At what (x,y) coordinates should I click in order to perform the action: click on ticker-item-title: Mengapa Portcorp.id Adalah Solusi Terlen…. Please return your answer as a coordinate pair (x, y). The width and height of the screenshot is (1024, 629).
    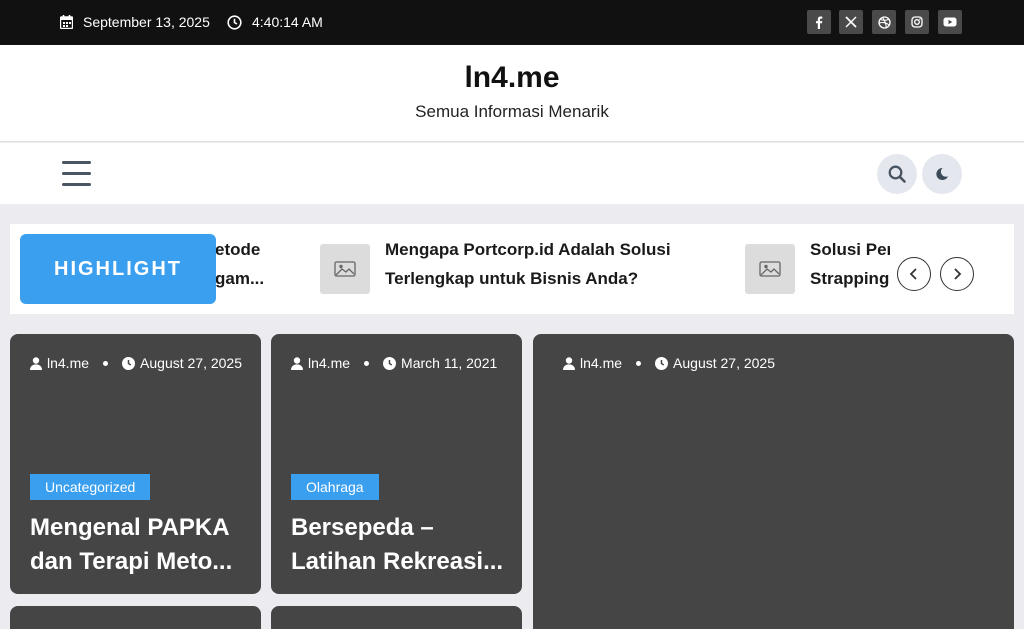
    Looking at the image, I should click on (547, 264).